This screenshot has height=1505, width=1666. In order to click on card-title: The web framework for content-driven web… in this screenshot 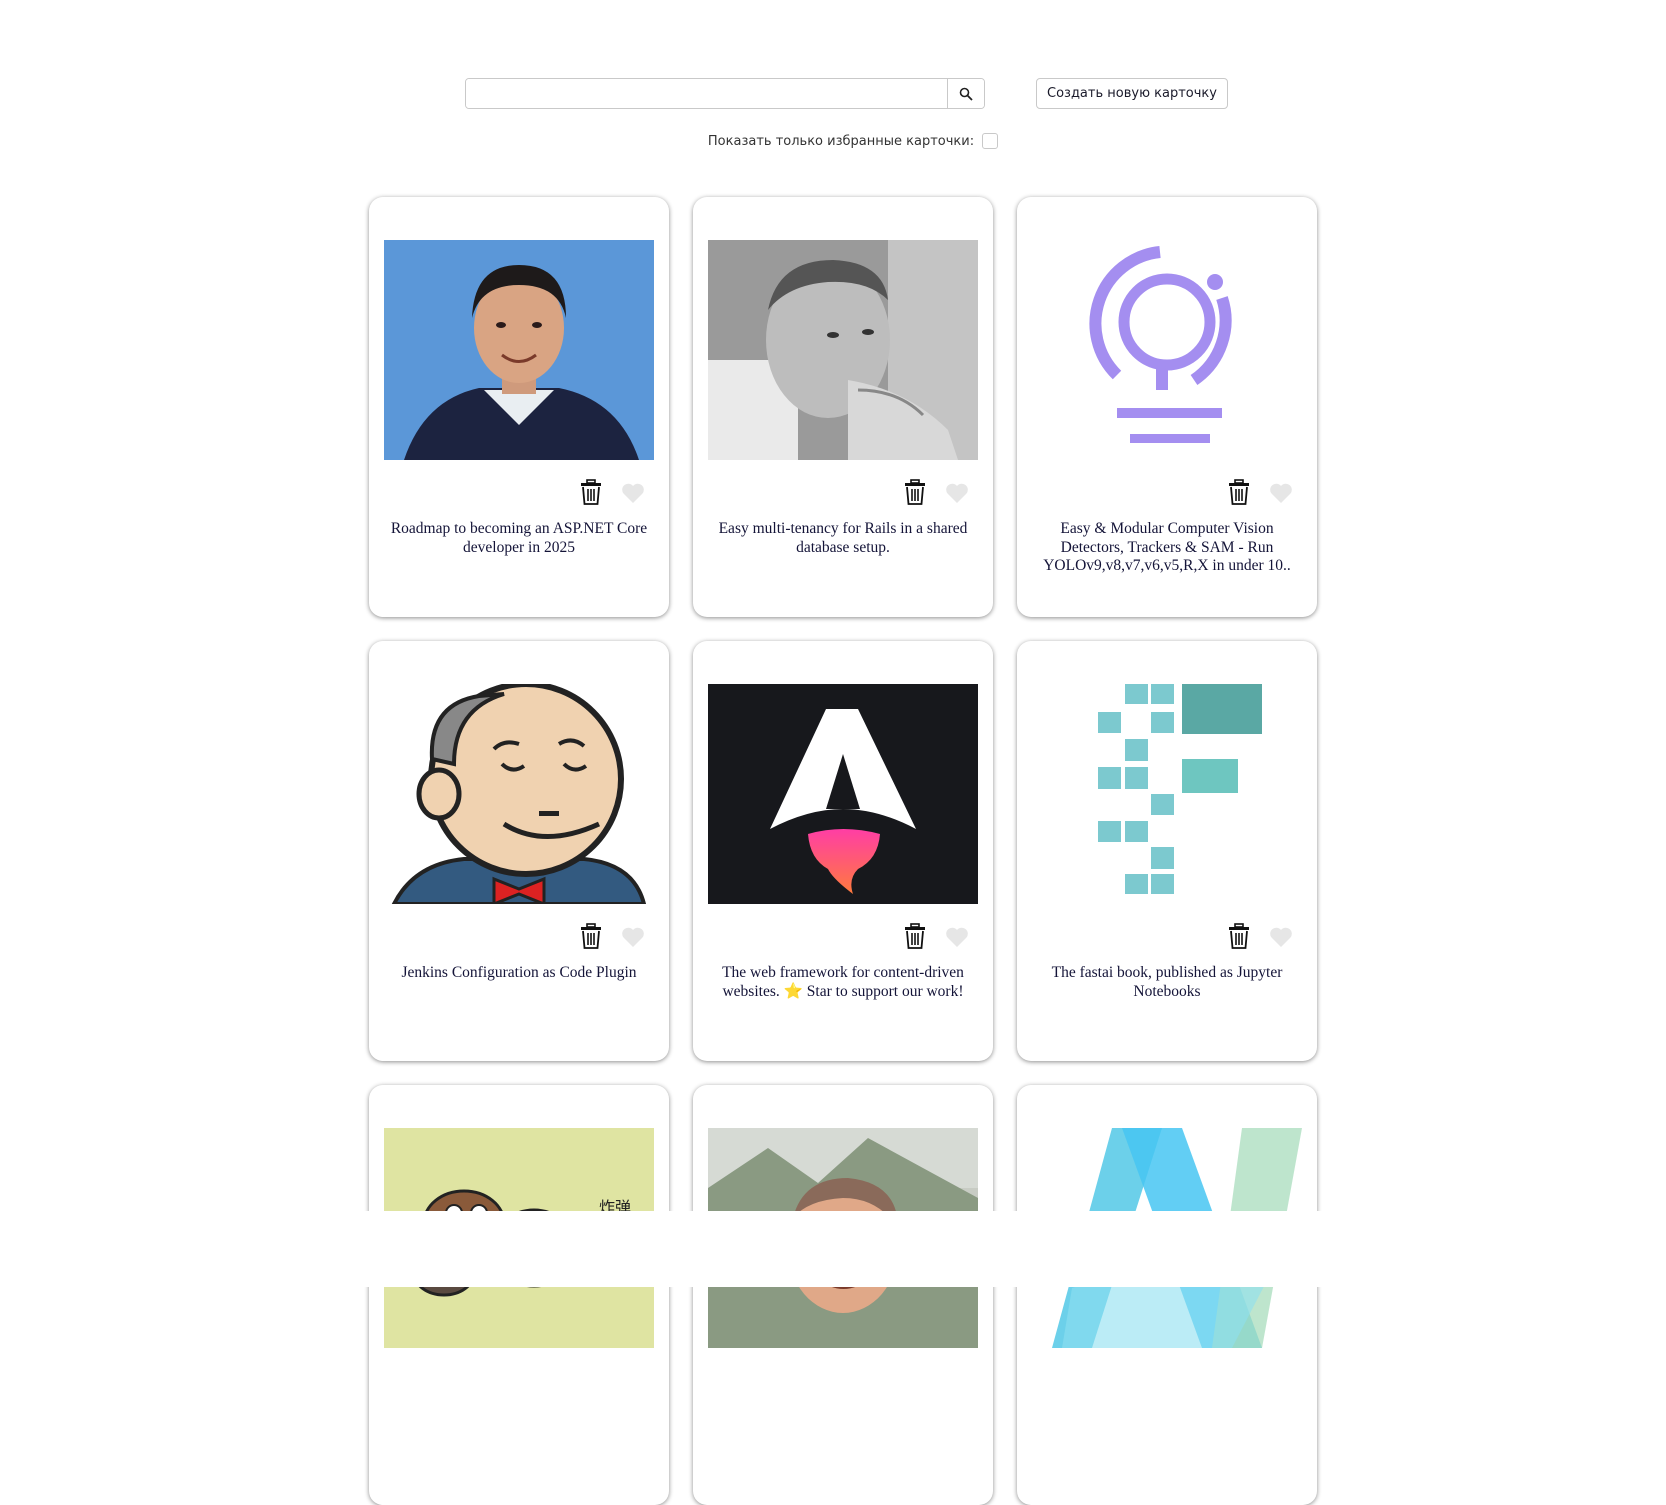, I will do `click(843, 982)`.